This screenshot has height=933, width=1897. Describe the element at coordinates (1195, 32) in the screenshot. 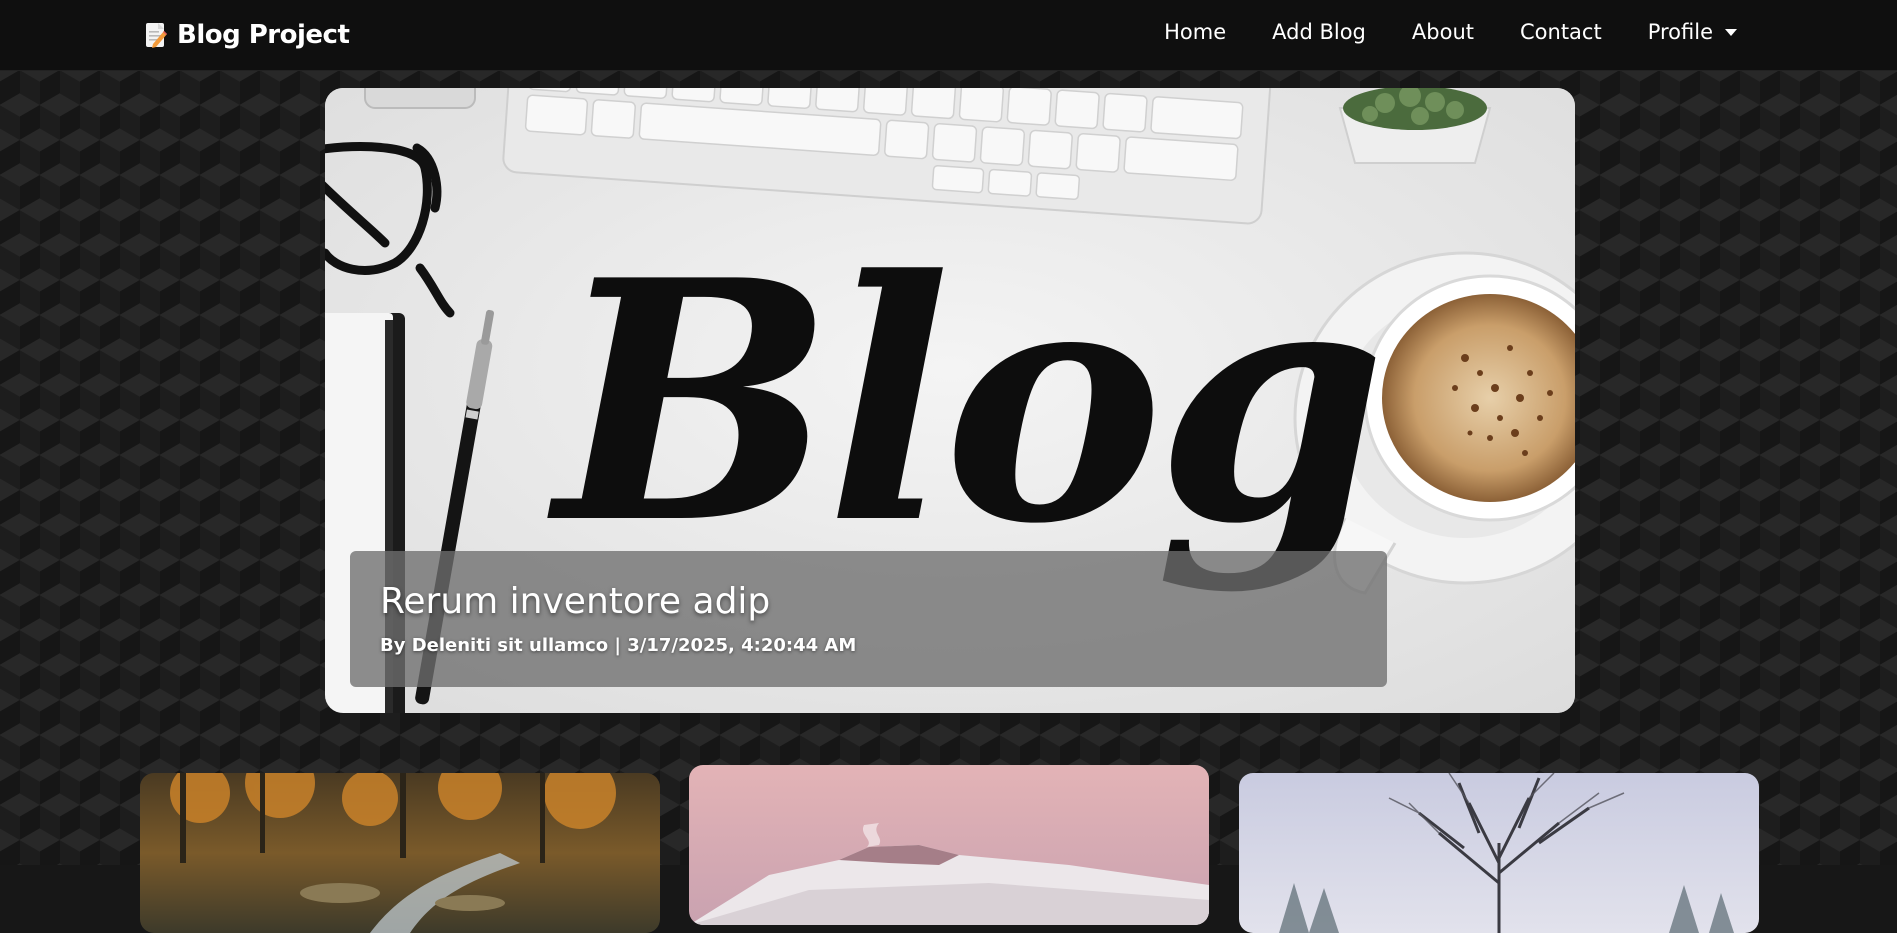

I see `nav-home-link: Home` at that location.